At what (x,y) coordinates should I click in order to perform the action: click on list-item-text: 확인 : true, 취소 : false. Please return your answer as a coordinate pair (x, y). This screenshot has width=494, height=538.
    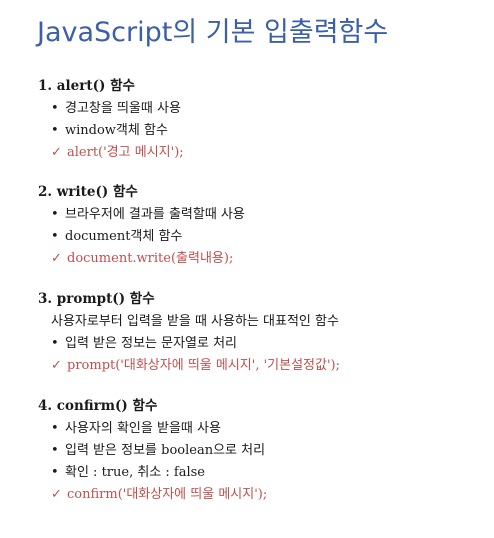
    Looking at the image, I should click on (135, 472).